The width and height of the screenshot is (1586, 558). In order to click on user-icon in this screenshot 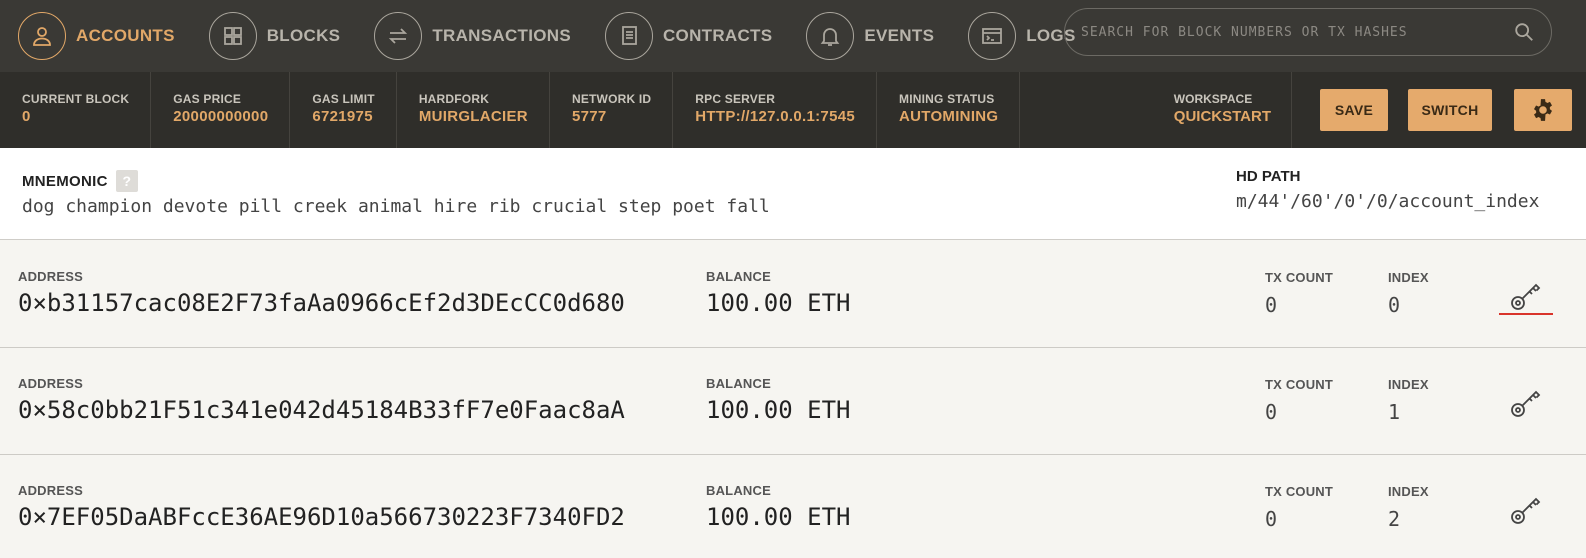, I will do `click(42, 36)`.